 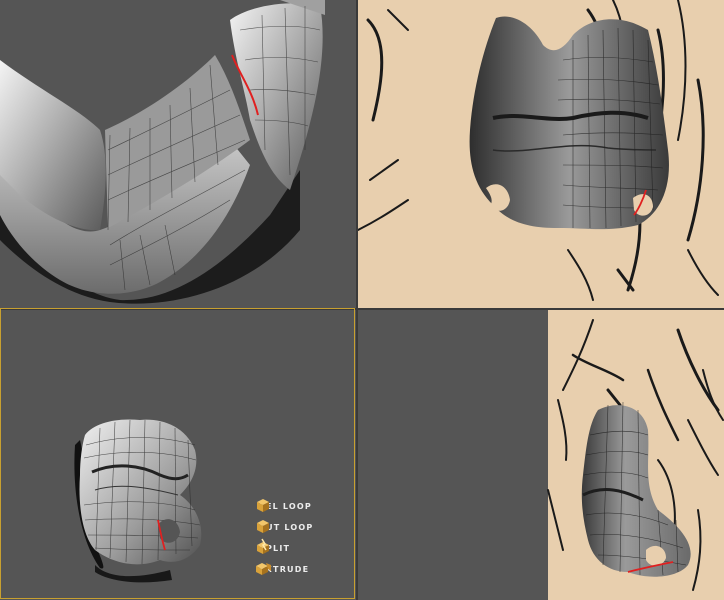 What do you see at coordinates (299, 527) in the screenshot?
I see `cut-loop-button: CUT LOOP` at bounding box center [299, 527].